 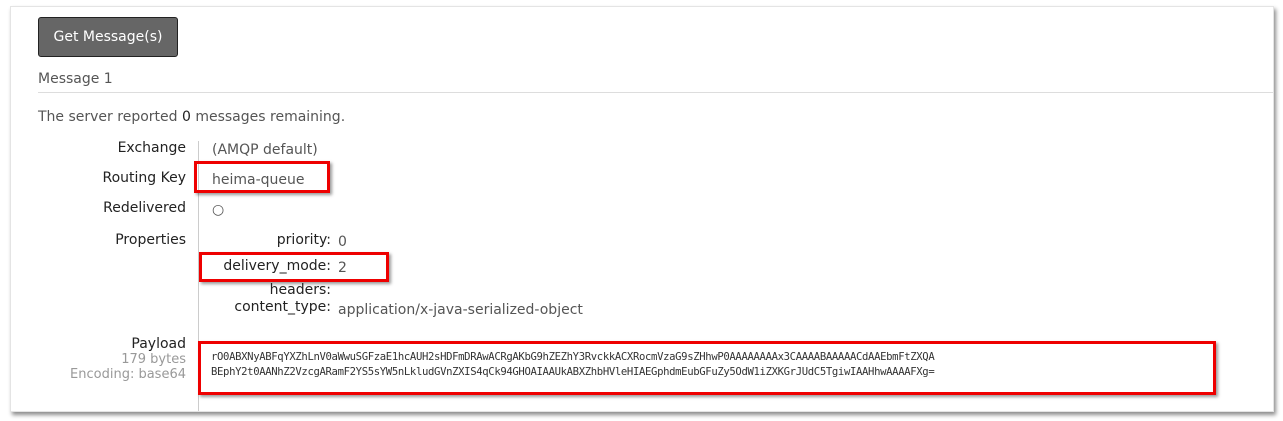 What do you see at coordinates (144, 178) in the screenshot?
I see `routing-key-label: Routing Key` at bounding box center [144, 178].